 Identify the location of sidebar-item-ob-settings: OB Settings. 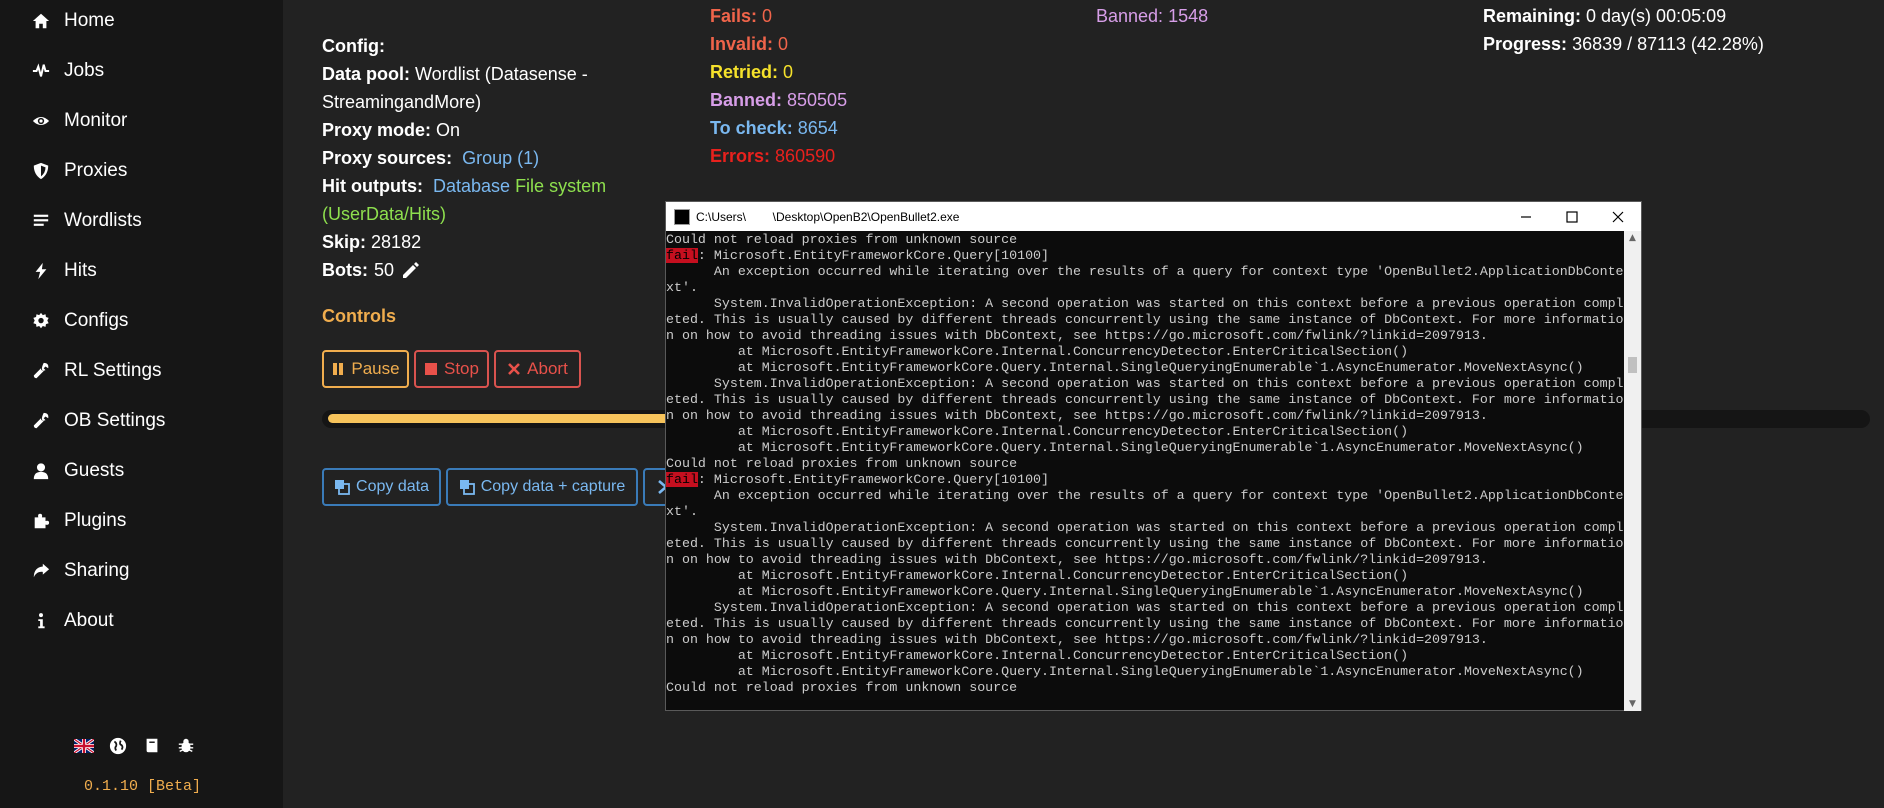
(97, 421).